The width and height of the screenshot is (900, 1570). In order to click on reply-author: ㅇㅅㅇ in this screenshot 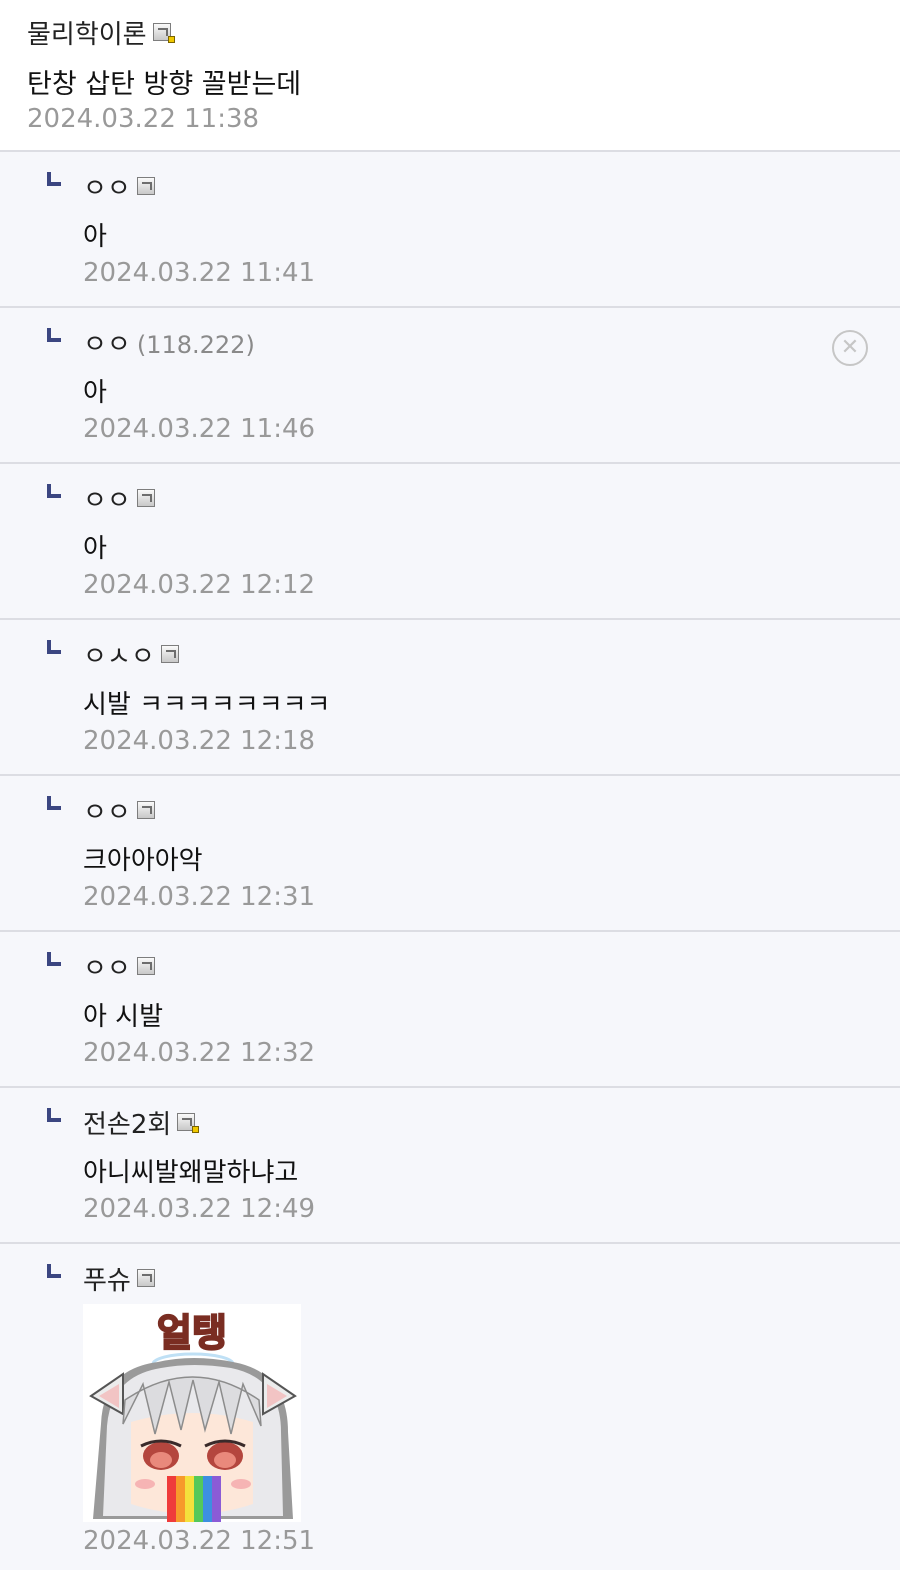, I will do `click(133, 654)`.